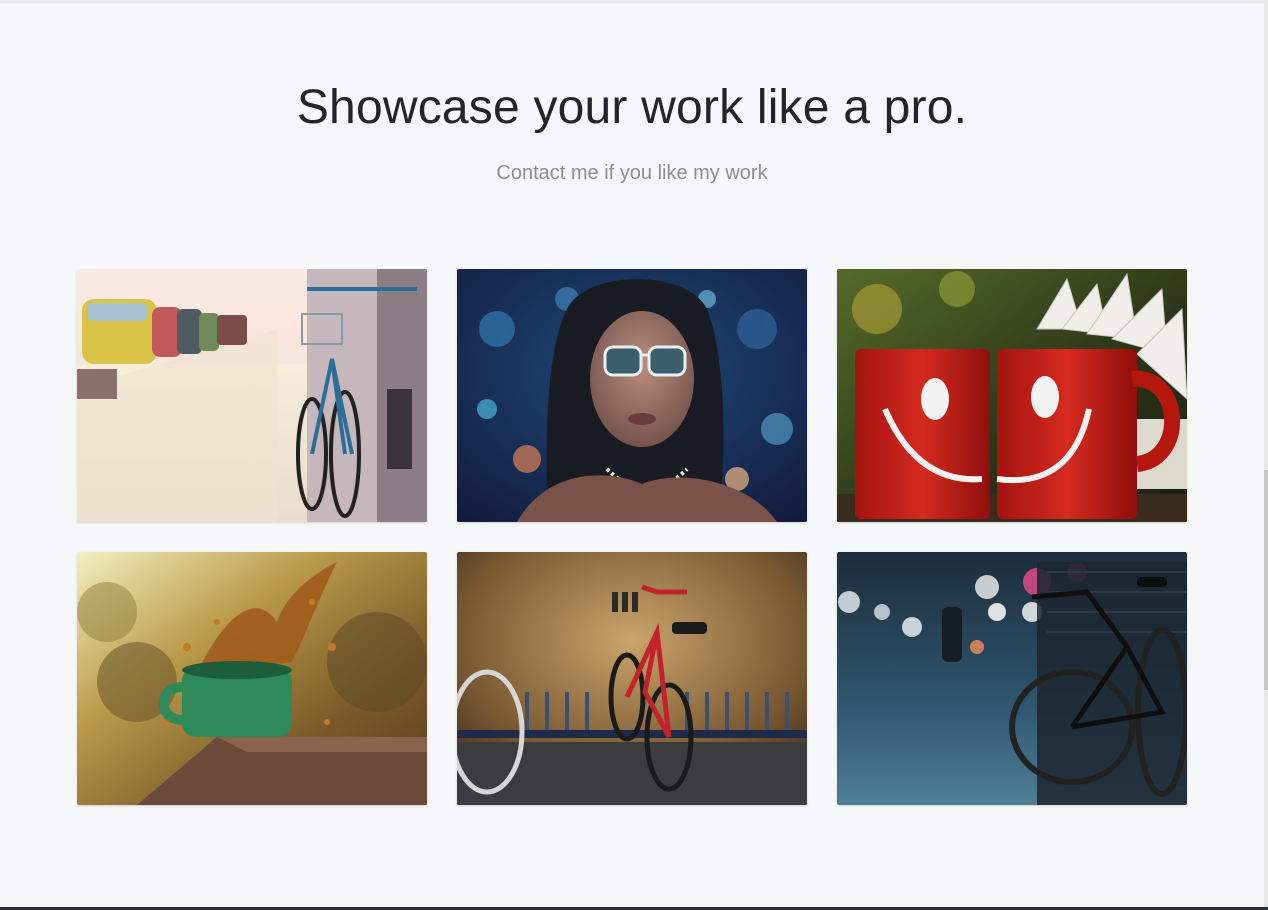 This screenshot has height=910, width=1268. What do you see at coordinates (1266, 455) in the screenshot?
I see `scrollbar-track` at bounding box center [1266, 455].